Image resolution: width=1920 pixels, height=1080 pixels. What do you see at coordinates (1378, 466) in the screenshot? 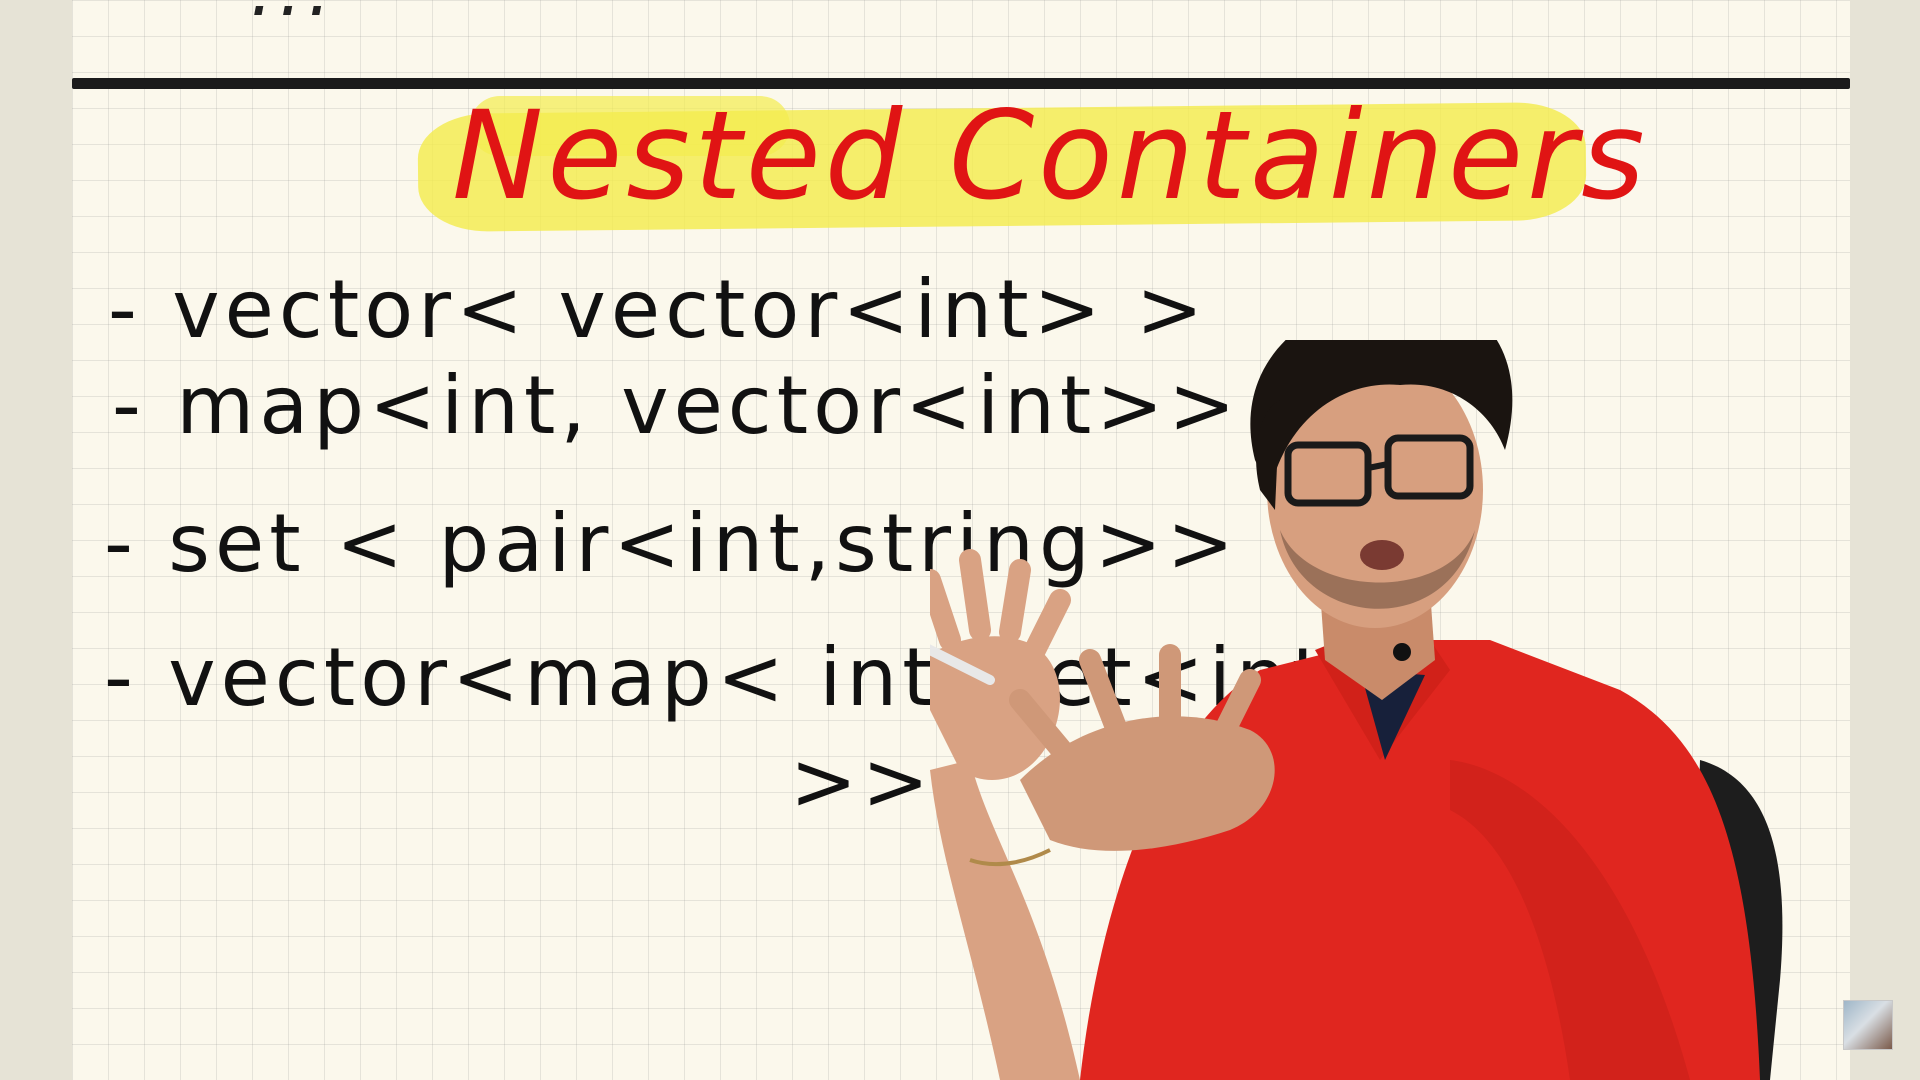
I see `glasses-bridge` at bounding box center [1378, 466].